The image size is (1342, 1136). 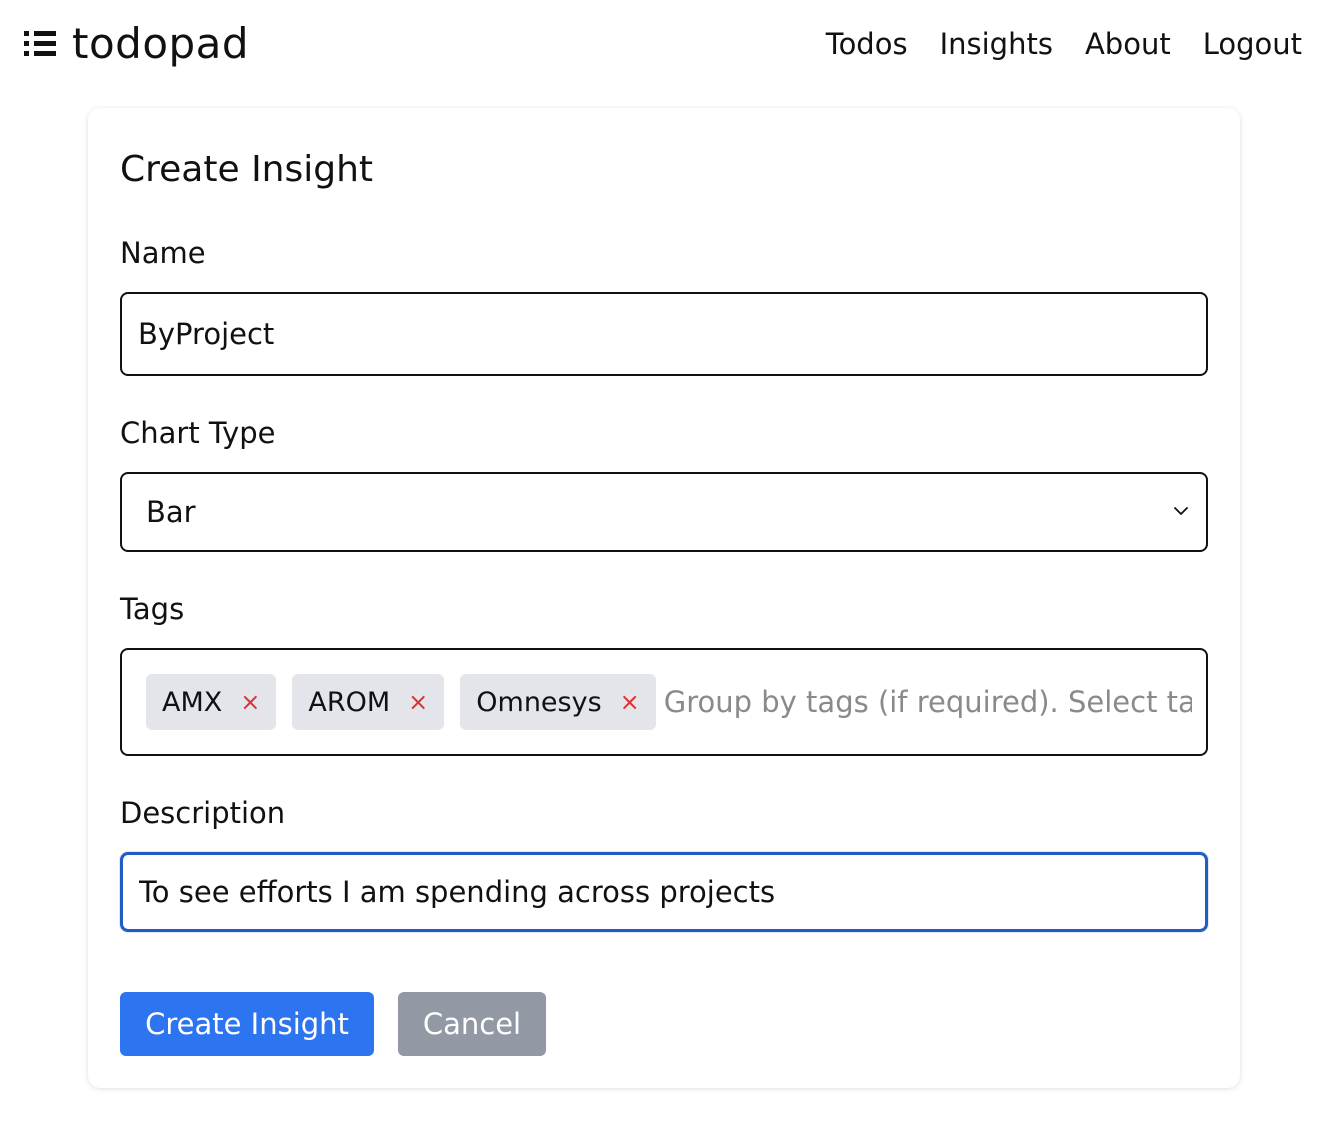 I want to click on brand-name: todopad, so click(x=160, y=44).